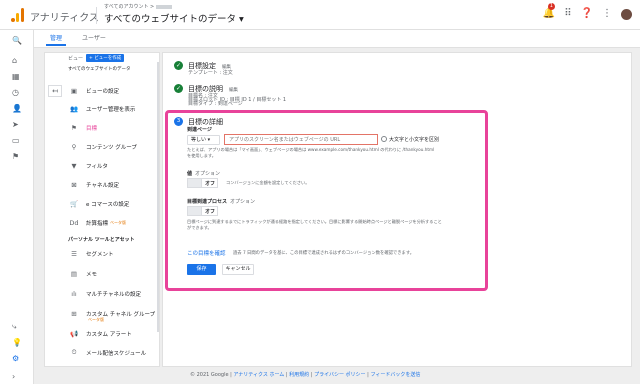 The height and width of the screenshot is (384, 640). Describe the element at coordinates (17, 207) in the screenshot. I see `left-rail: 🔍 ⌂ ▦ ◷ 👤 ➤ ▭ ⚑ ⤷ 💡 ⚙ ›` at that location.